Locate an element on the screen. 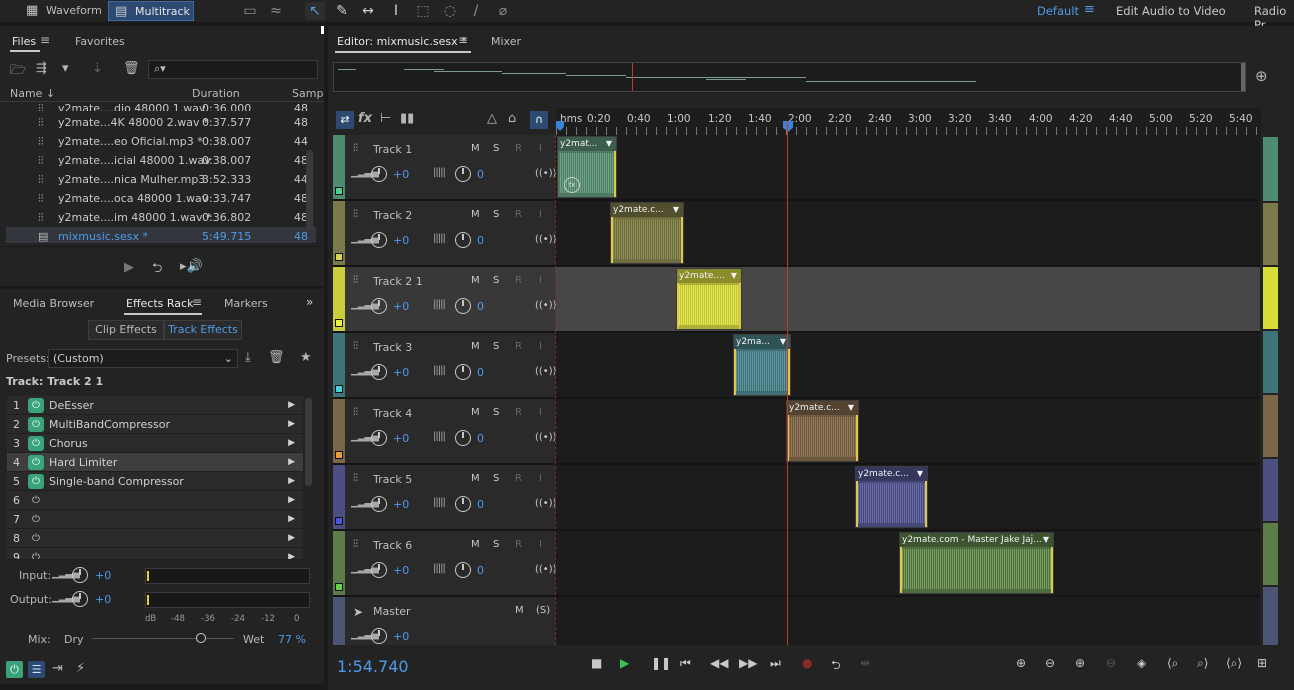 The height and width of the screenshot is (690, 1294). play-preview-icon: ▶ is located at coordinates (129, 267).